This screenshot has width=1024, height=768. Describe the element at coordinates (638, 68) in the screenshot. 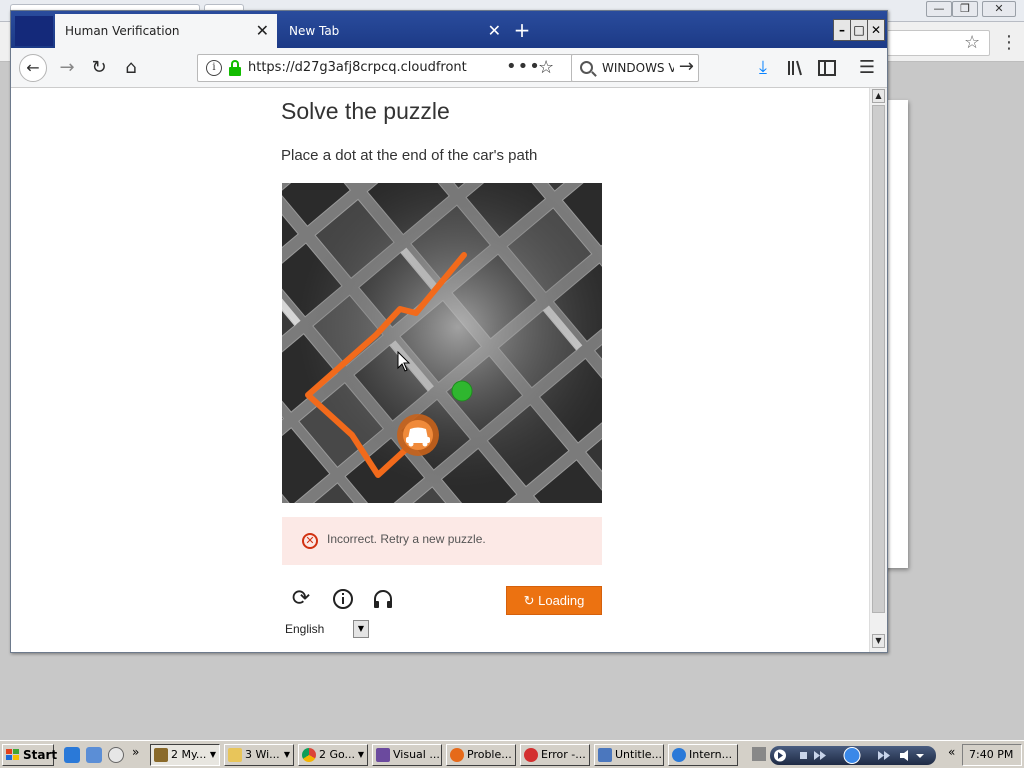

I see `search-input: WINDOWS V` at that location.